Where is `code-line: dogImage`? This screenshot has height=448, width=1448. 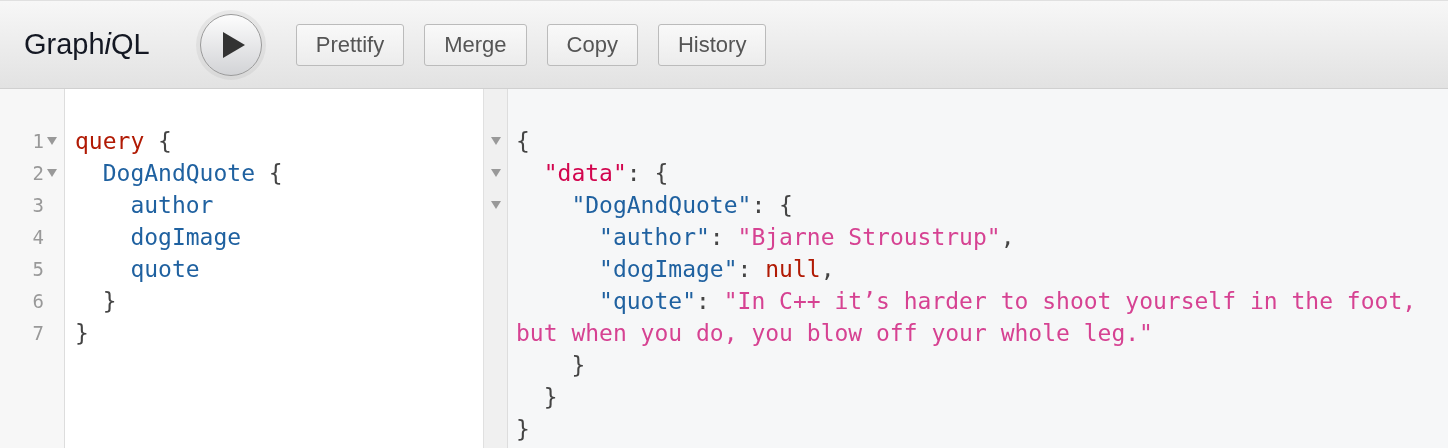
code-line: dogImage is located at coordinates (186, 237).